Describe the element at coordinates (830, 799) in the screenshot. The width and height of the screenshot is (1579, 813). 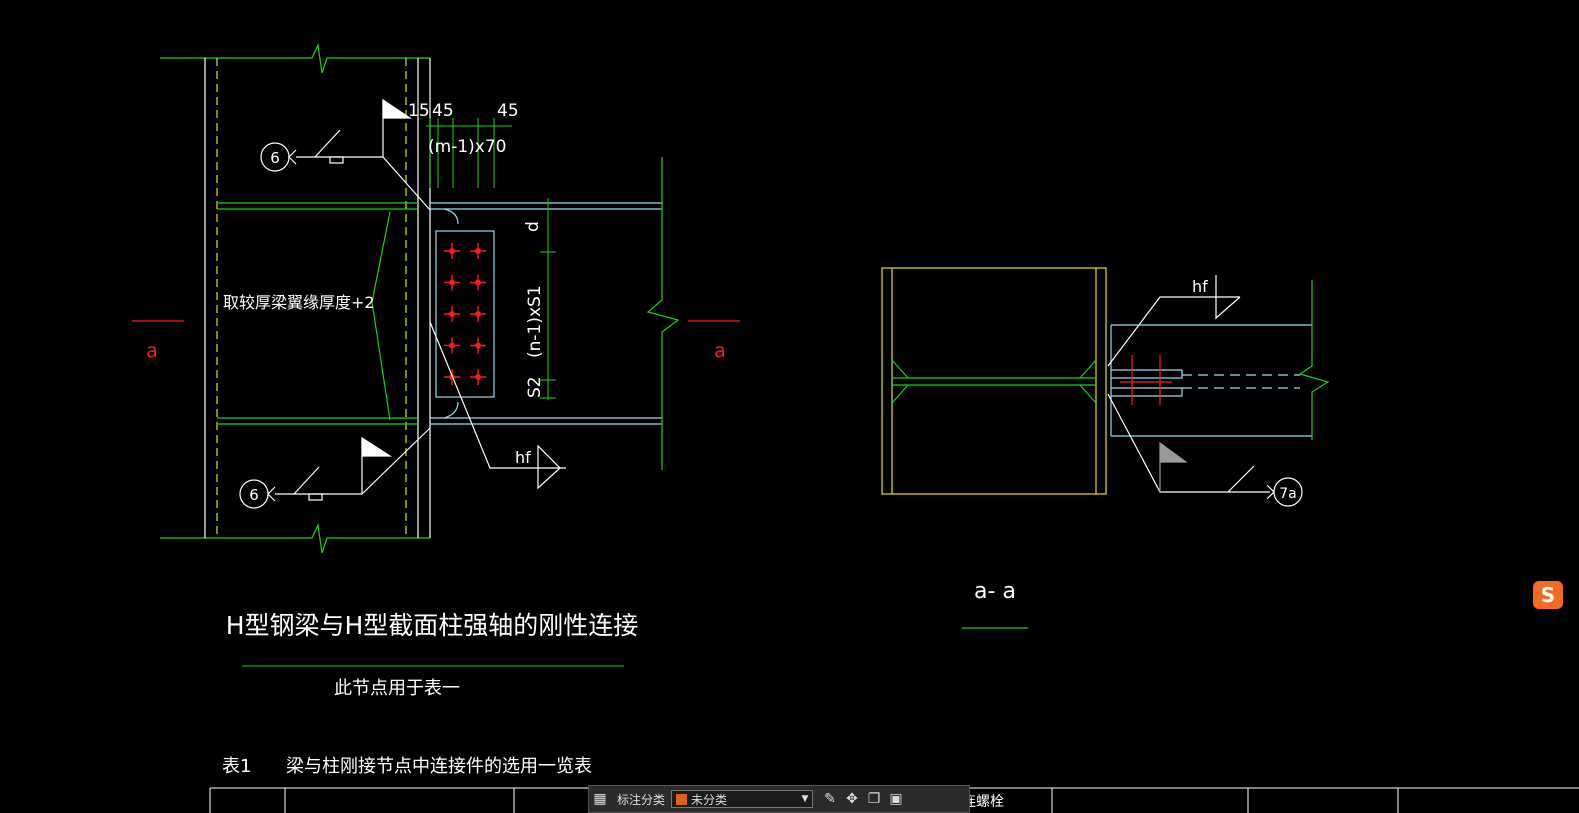
I see `edit-icon: ✎` at that location.